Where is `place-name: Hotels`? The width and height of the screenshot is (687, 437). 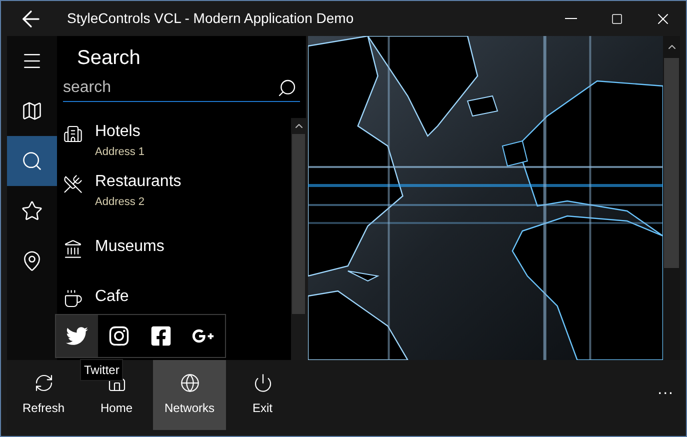 place-name: Hotels is located at coordinates (118, 132).